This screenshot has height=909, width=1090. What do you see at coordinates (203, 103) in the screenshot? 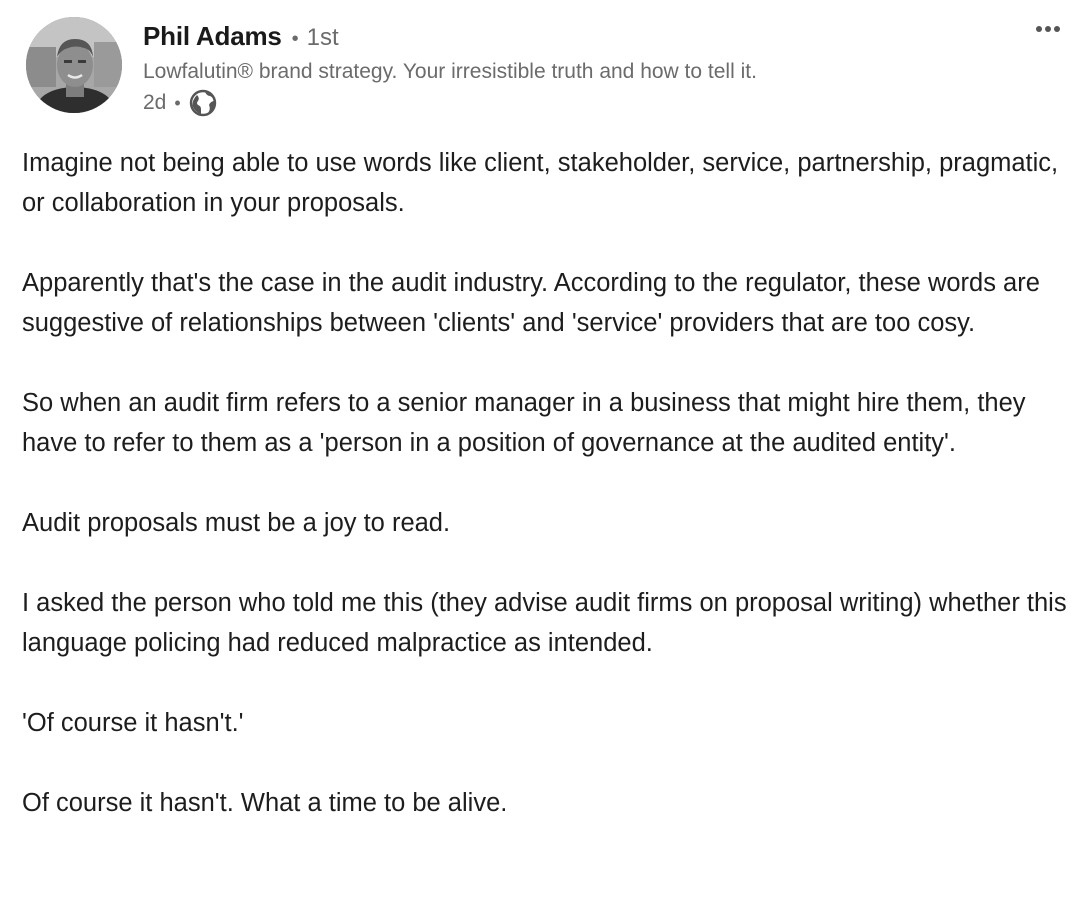
I see `globe-icon` at bounding box center [203, 103].